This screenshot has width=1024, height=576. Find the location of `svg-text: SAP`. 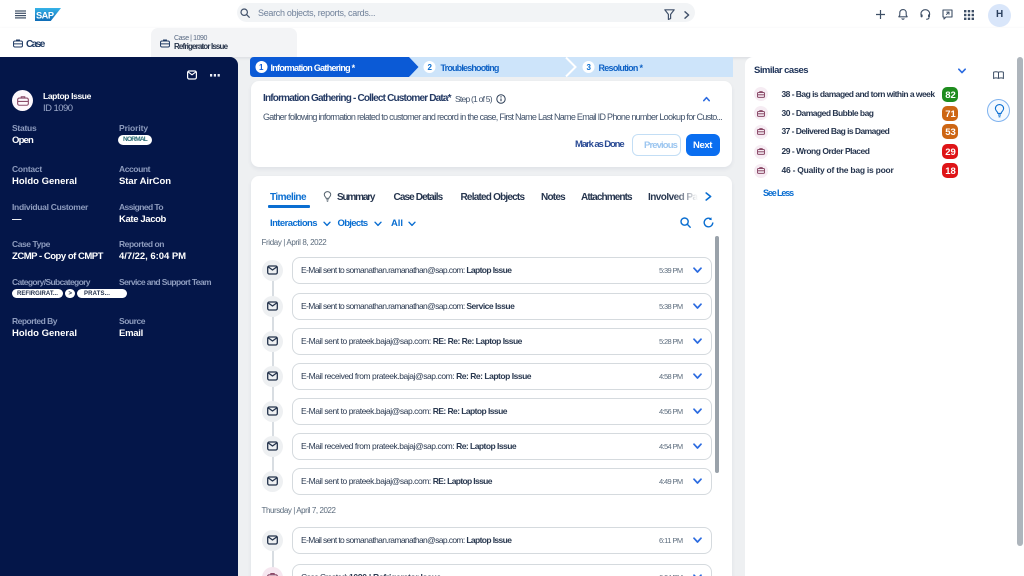

svg-text: SAP is located at coordinates (45, 15).